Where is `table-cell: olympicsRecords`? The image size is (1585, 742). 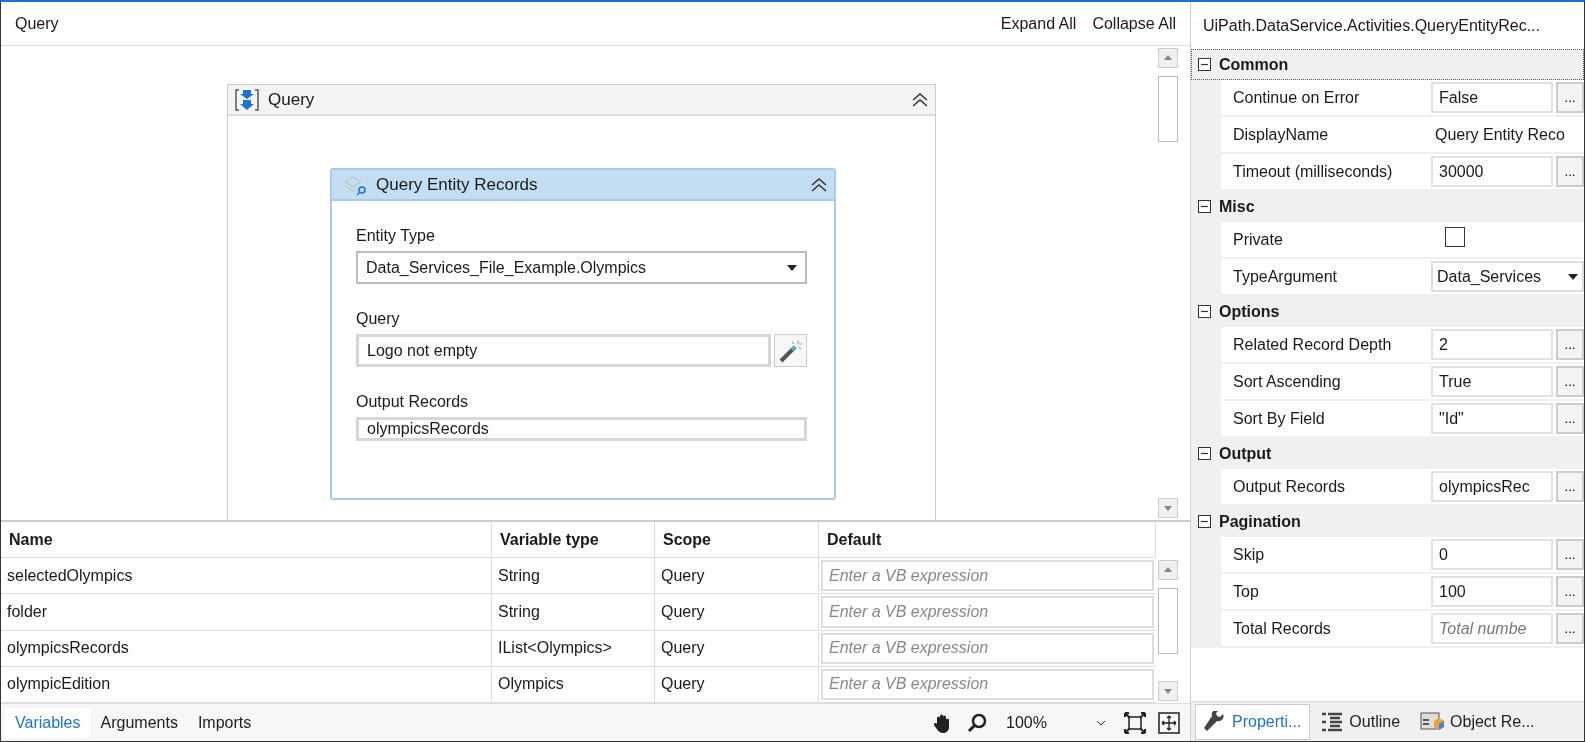 table-cell: olympicsRecords is located at coordinates (246, 648).